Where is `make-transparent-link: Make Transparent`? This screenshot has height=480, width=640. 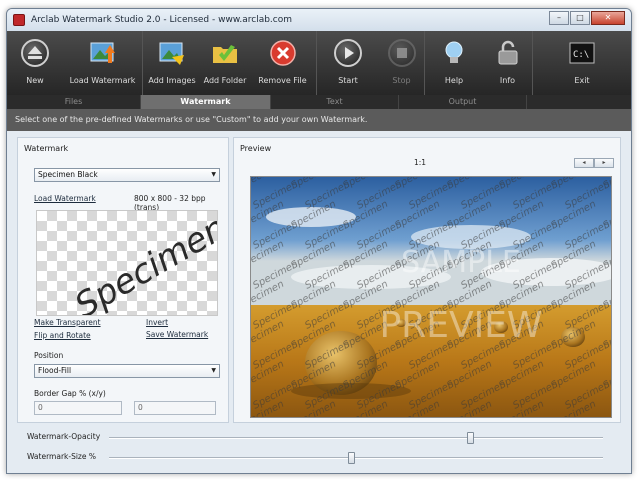
make-transparent-link: Make Transparent is located at coordinates (67, 322).